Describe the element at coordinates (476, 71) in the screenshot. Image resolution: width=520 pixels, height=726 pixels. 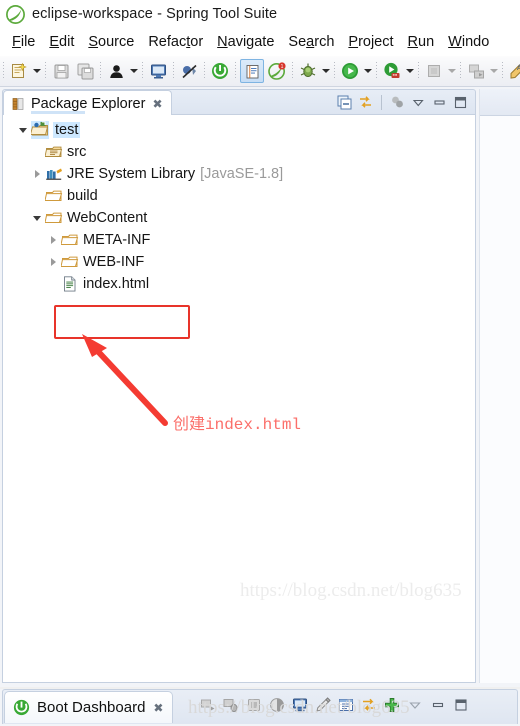
I see `publish-icon` at that location.